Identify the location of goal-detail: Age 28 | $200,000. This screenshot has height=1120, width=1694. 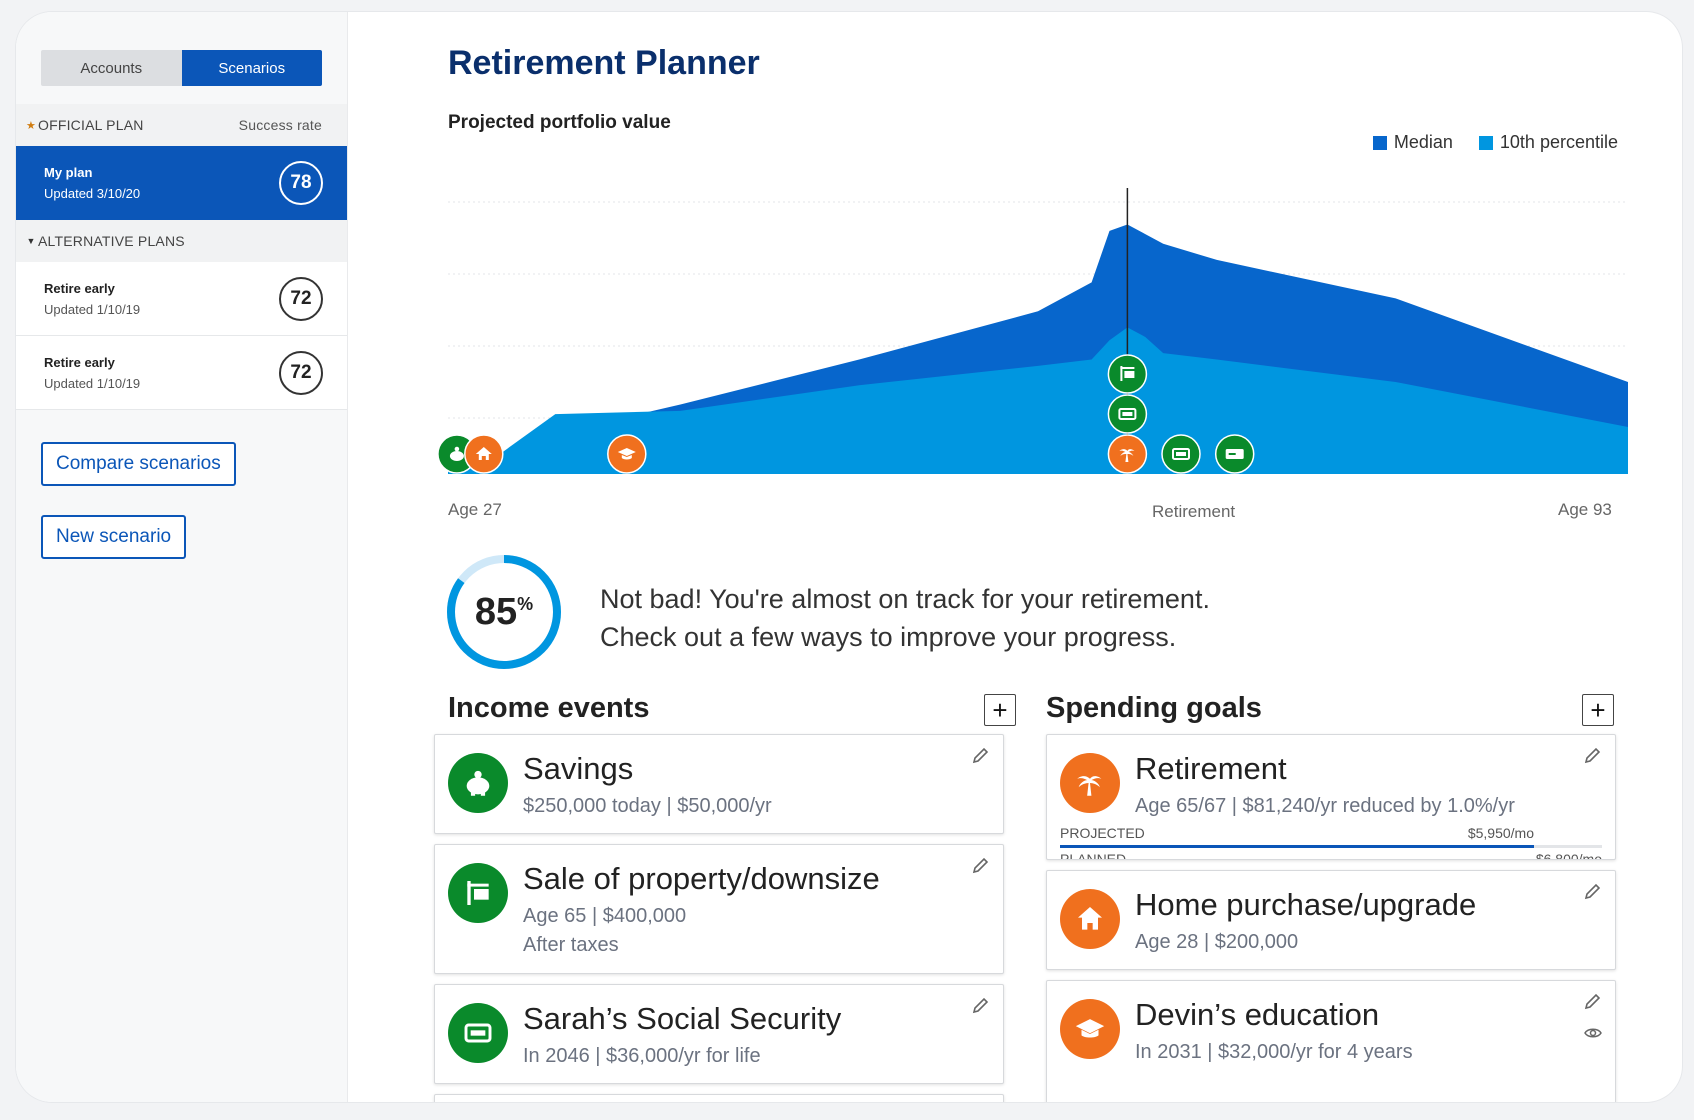
(1217, 942).